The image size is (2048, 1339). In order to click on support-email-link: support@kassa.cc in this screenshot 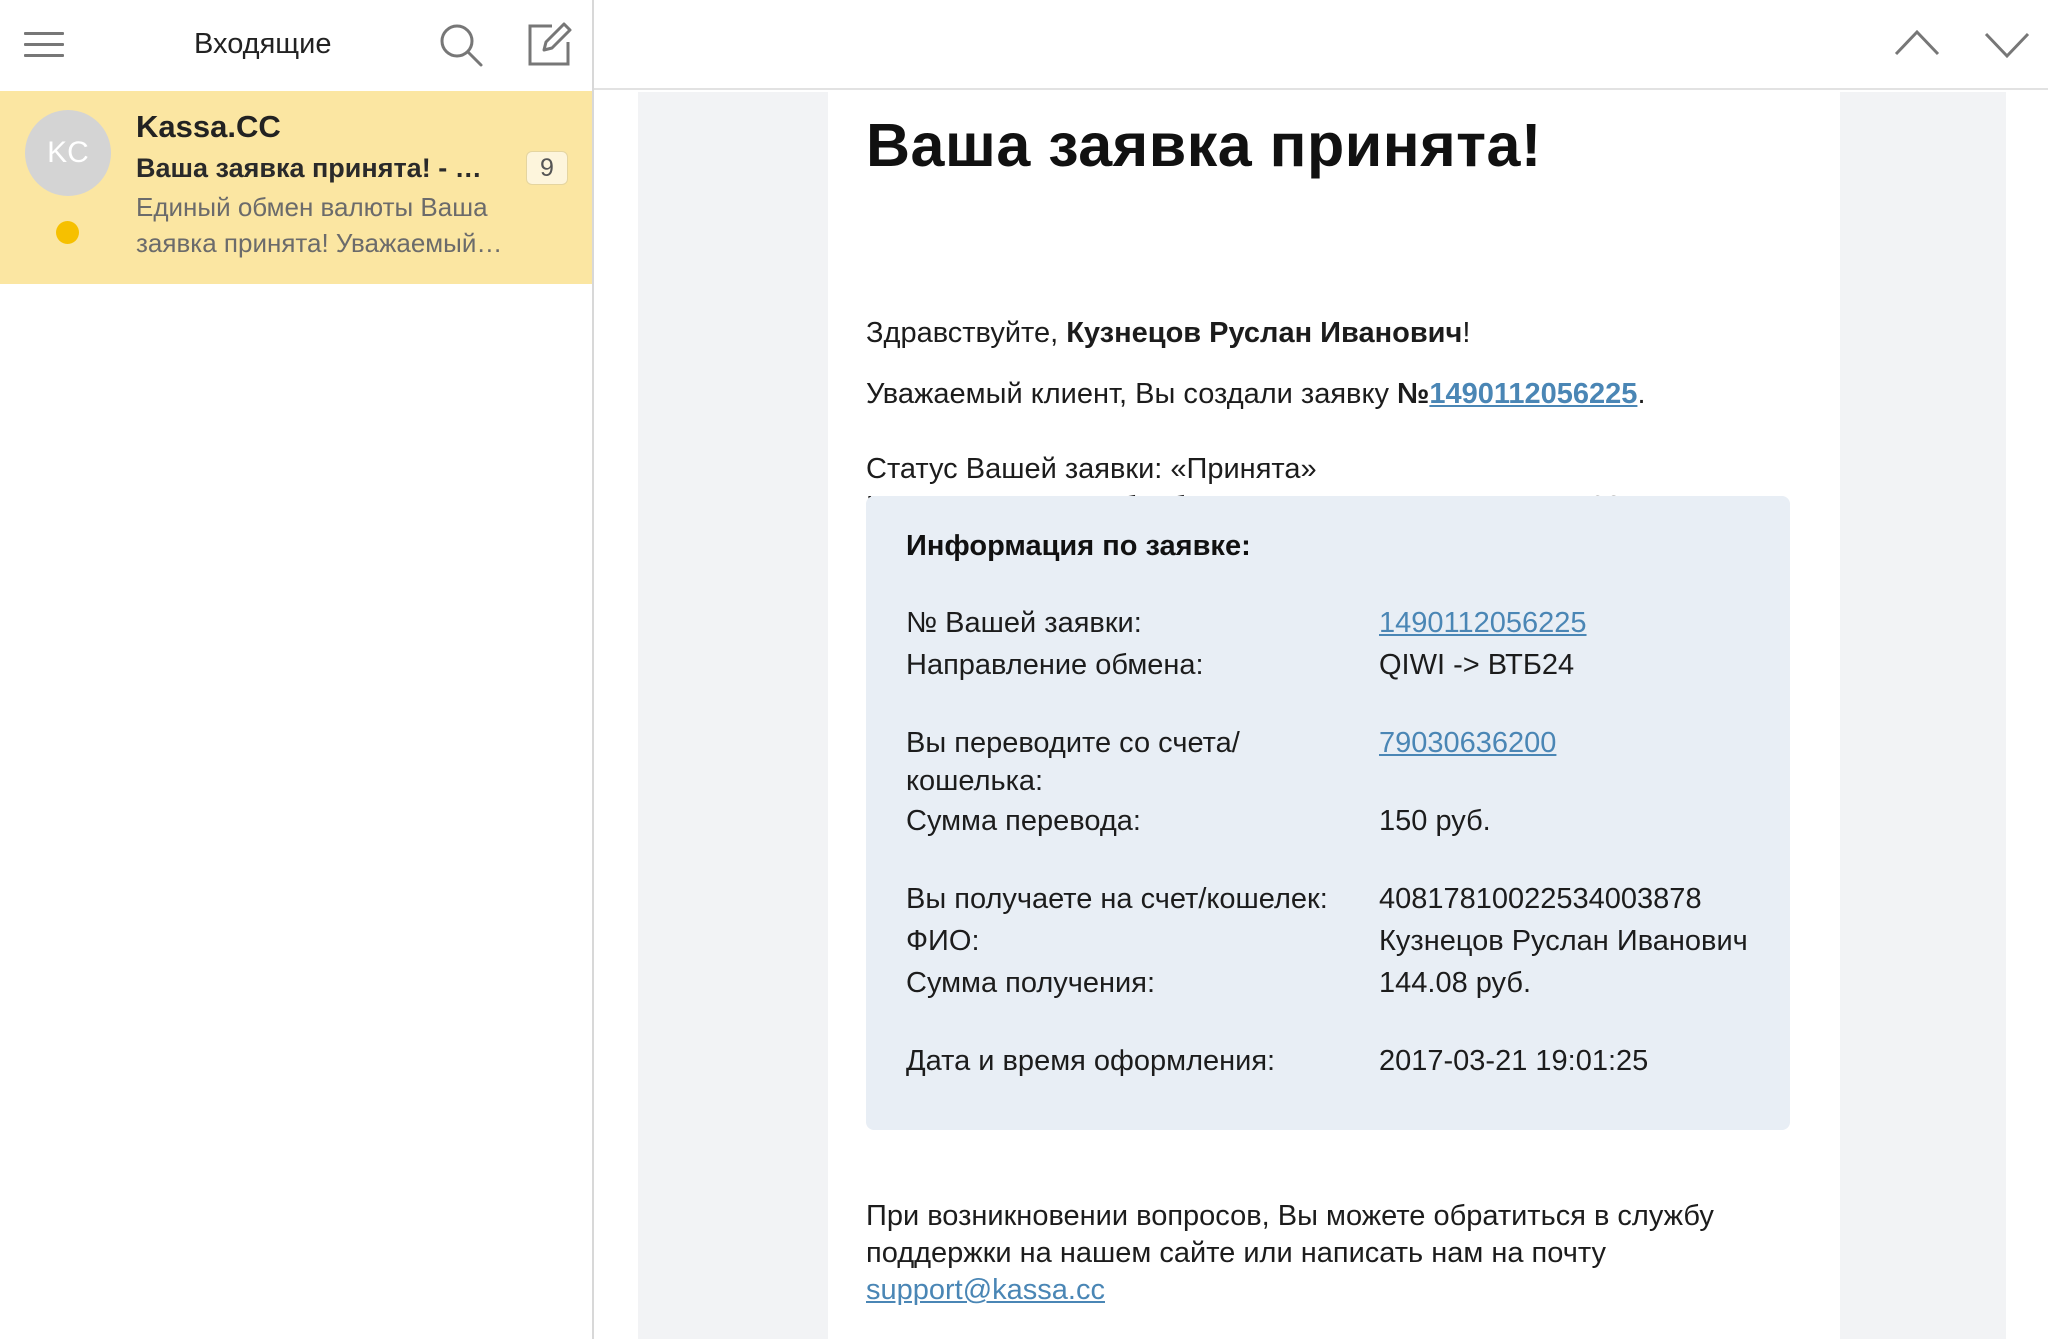, I will do `click(985, 1290)`.